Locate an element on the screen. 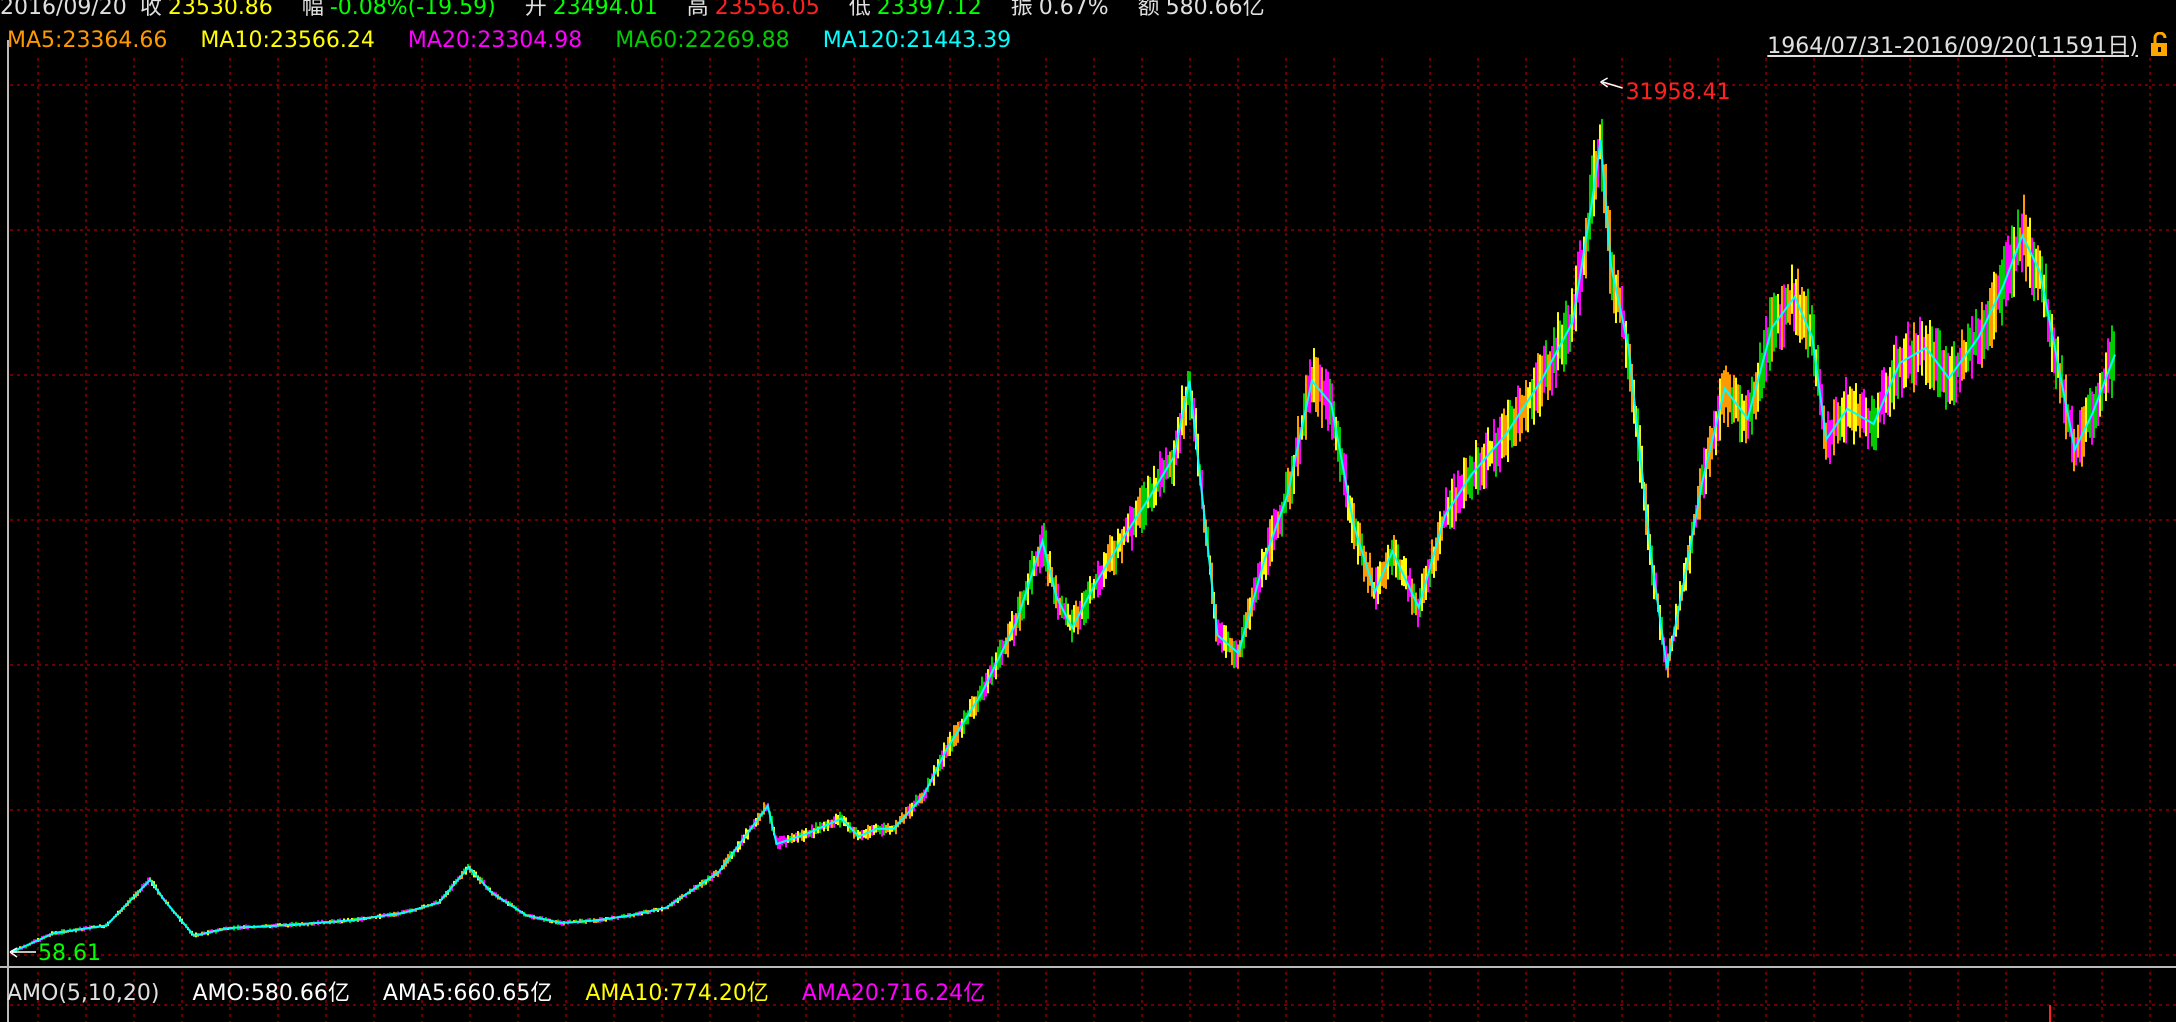  amo-params: AMO(5,10,20) is located at coordinates (83, 993).